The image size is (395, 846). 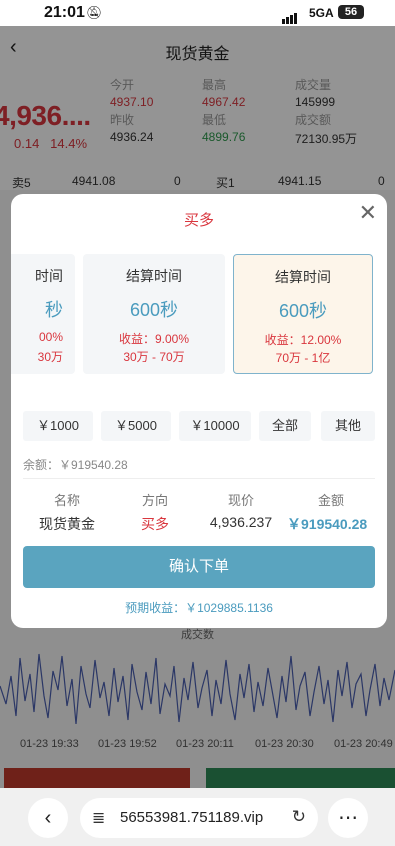 What do you see at coordinates (94, 12) in the screenshot?
I see `mute-bell-icon: 🔕︎` at bounding box center [94, 12].